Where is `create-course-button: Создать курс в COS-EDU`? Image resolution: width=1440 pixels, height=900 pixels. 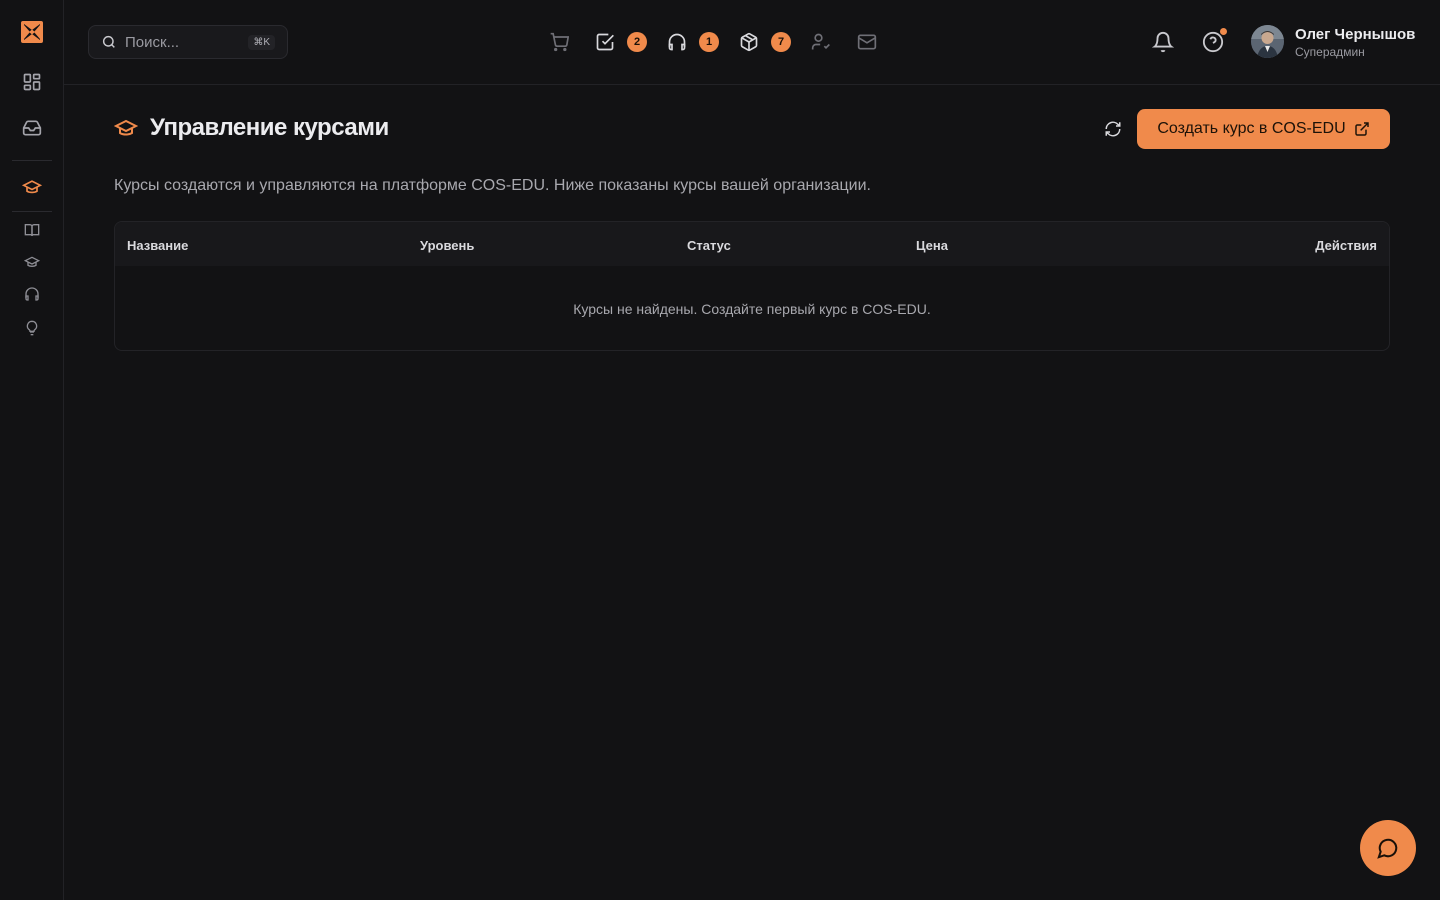
create-course-button: Создать курс в COS-EDU is located at coordinates (1263, 129).